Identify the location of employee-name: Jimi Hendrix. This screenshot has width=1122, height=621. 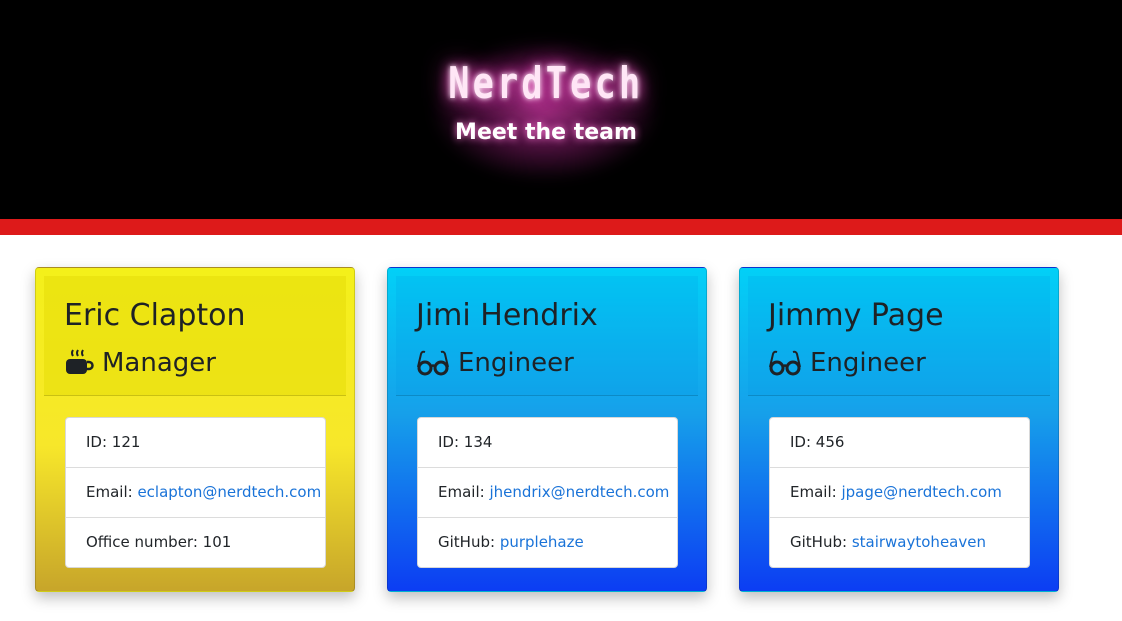
(507, 315).